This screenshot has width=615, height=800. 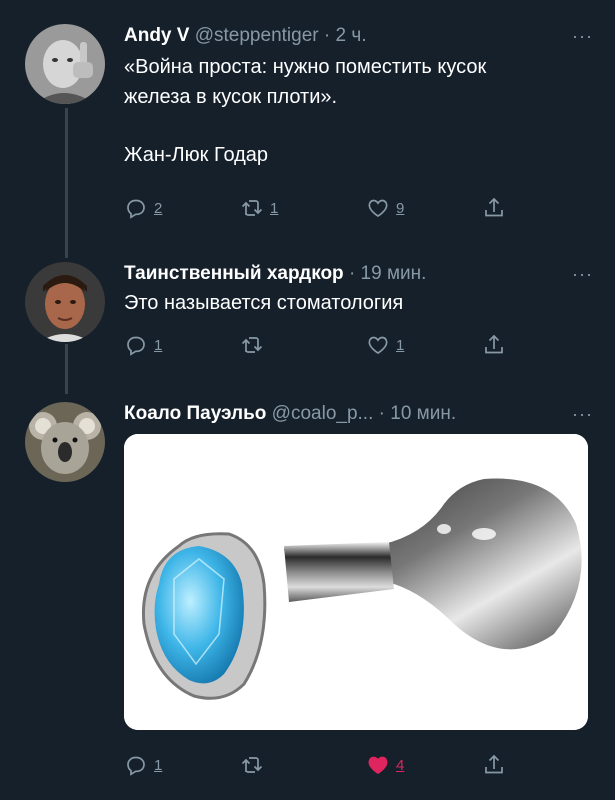 I want to click on retweet-button: 1, so click(x=259, y=208).